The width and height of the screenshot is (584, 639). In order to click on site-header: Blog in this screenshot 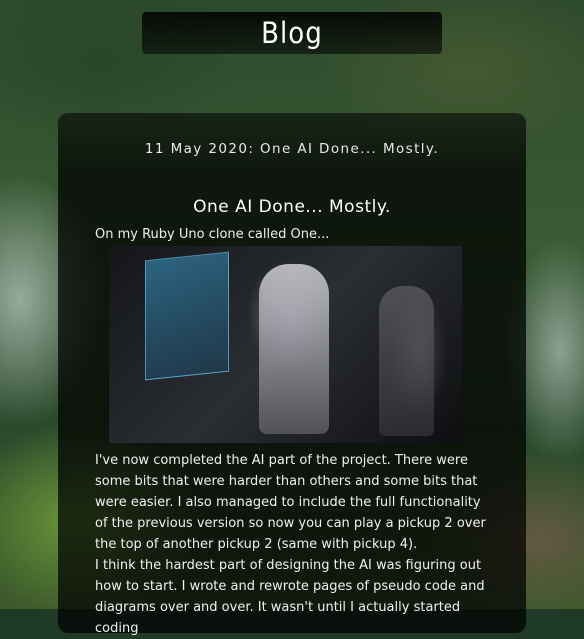, I will do `click(292, 33)`.